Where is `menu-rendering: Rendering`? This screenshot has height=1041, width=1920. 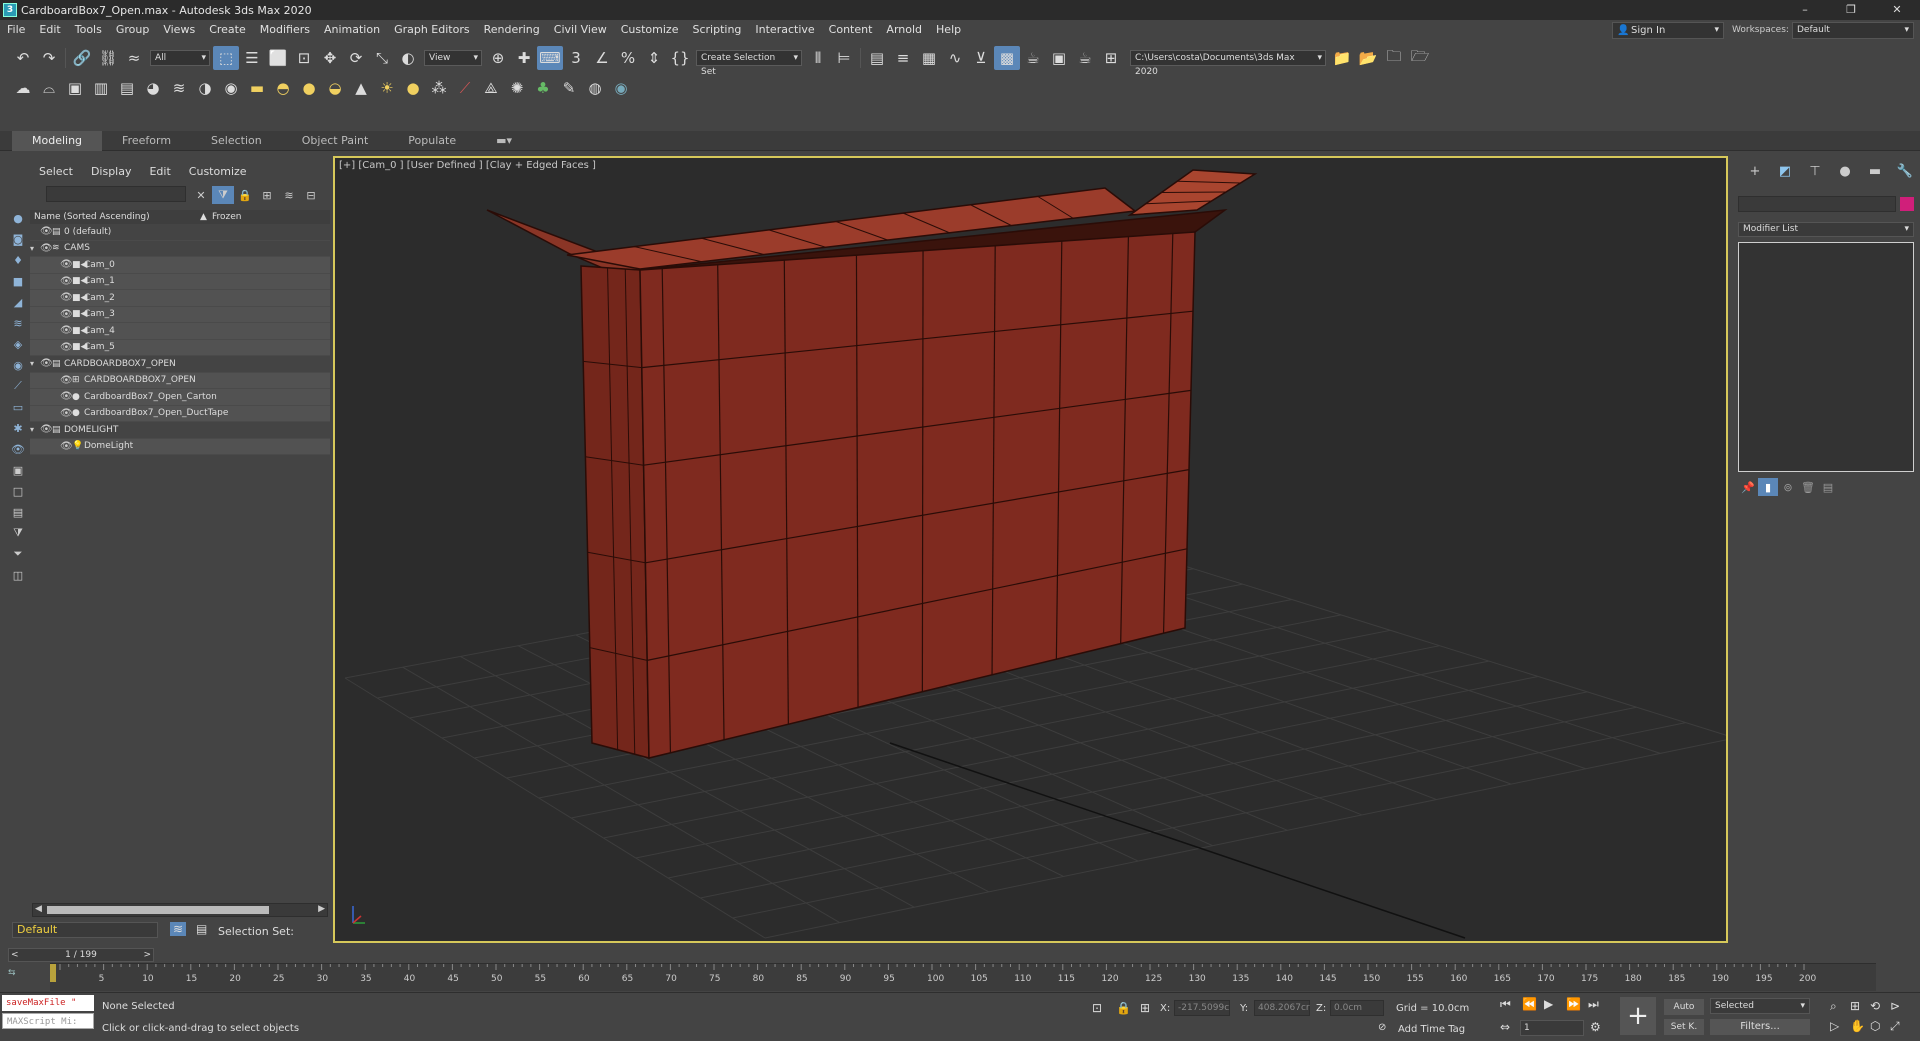 menu-rendering: Rendering is located at coordinates (512, 30).